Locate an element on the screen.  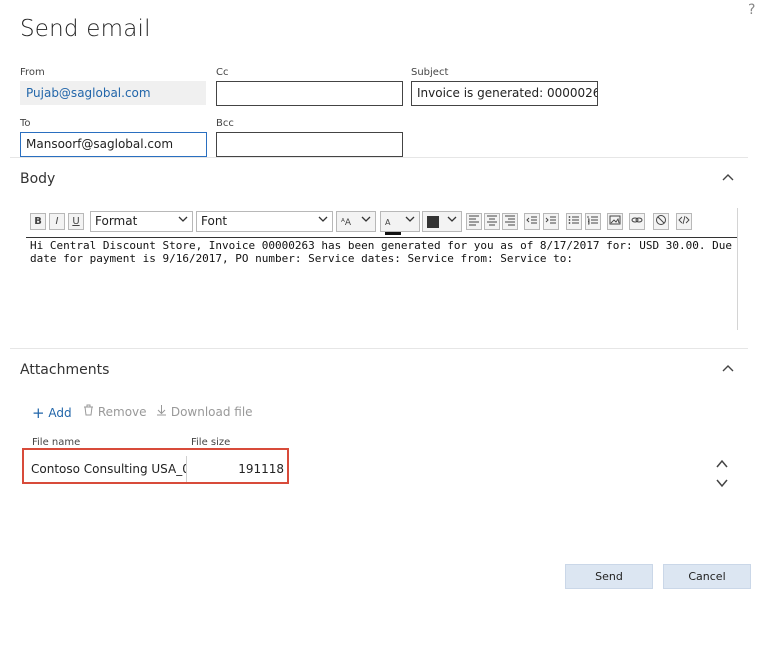
cc-field is located at coordinates (309, 93).